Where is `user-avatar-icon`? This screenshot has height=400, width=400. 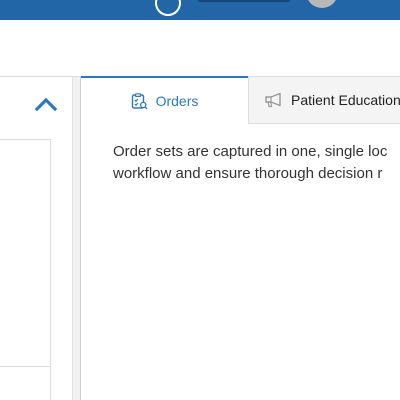 user-avatar-icon is located at coordinates (322, 4).